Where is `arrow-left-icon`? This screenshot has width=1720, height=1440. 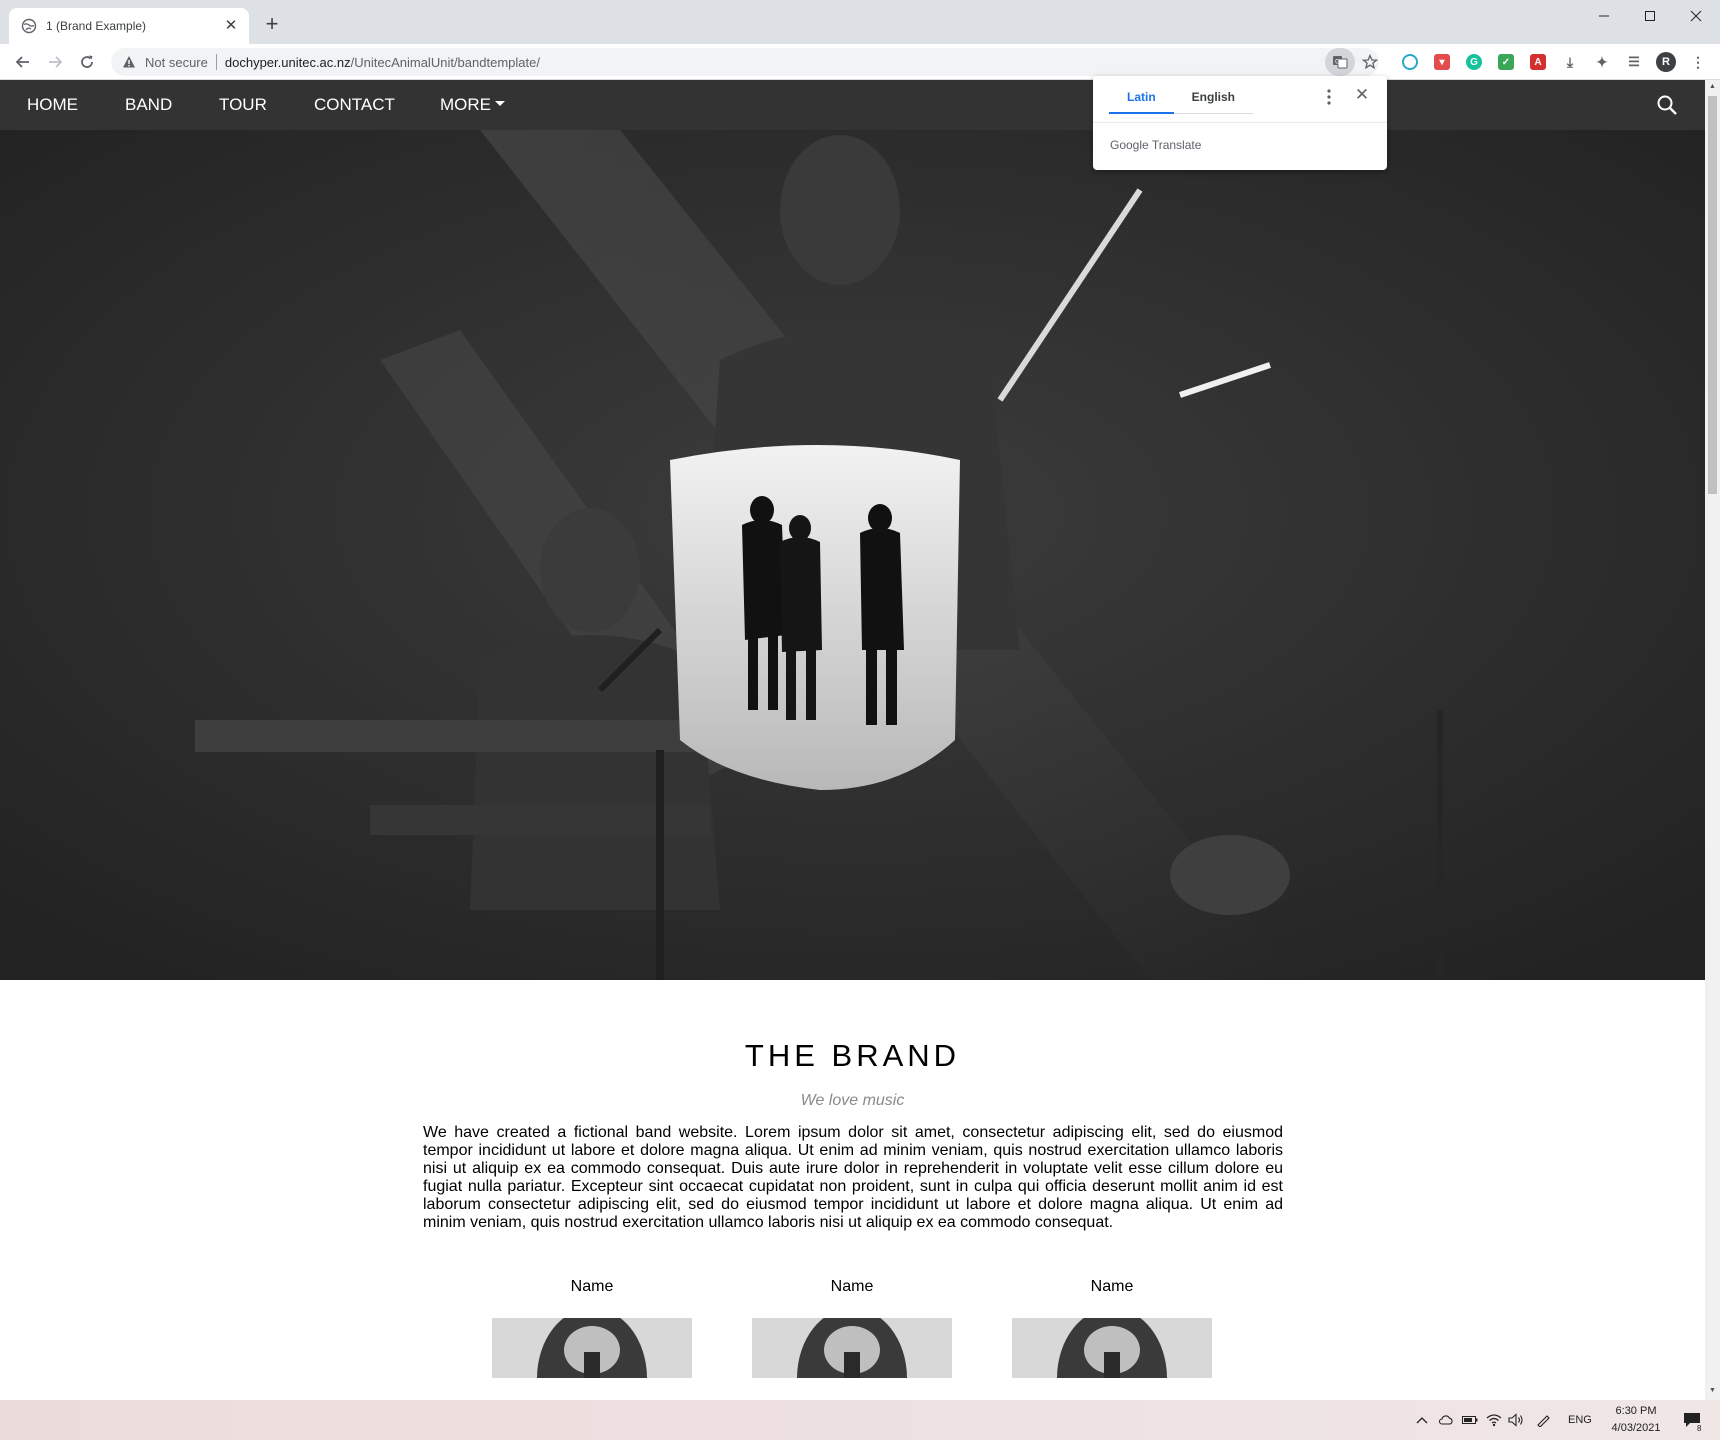 arrow-left-icon is located at coordinates (22, 62).